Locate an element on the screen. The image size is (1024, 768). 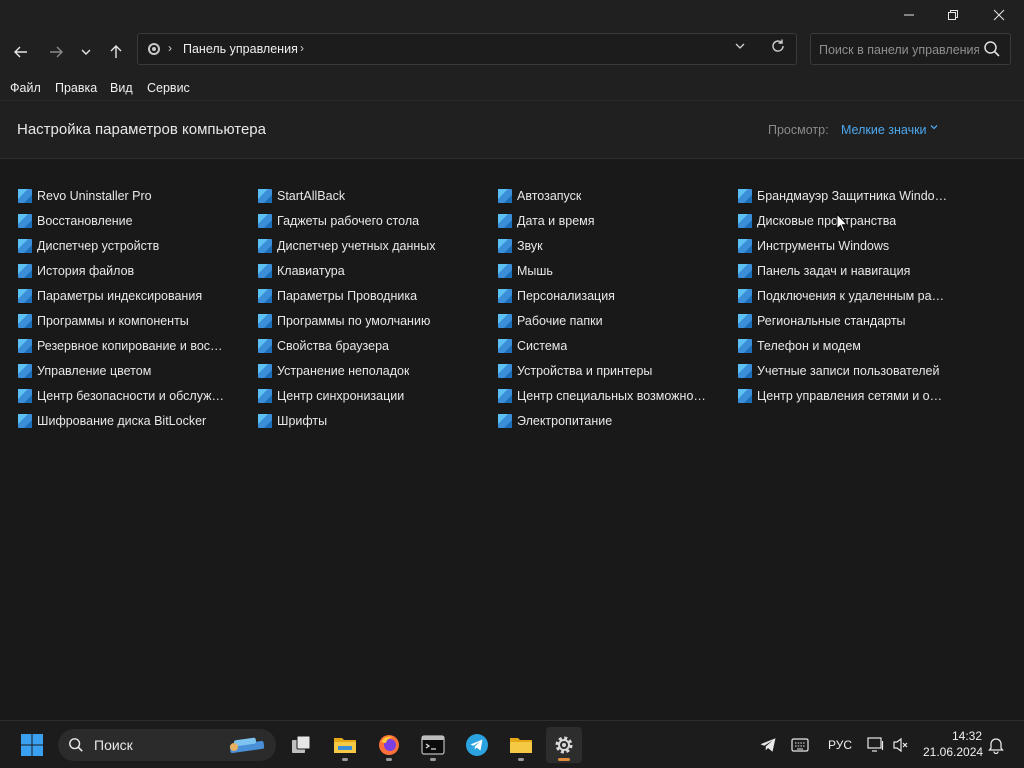
close-button is located at coordinates (999, 15).